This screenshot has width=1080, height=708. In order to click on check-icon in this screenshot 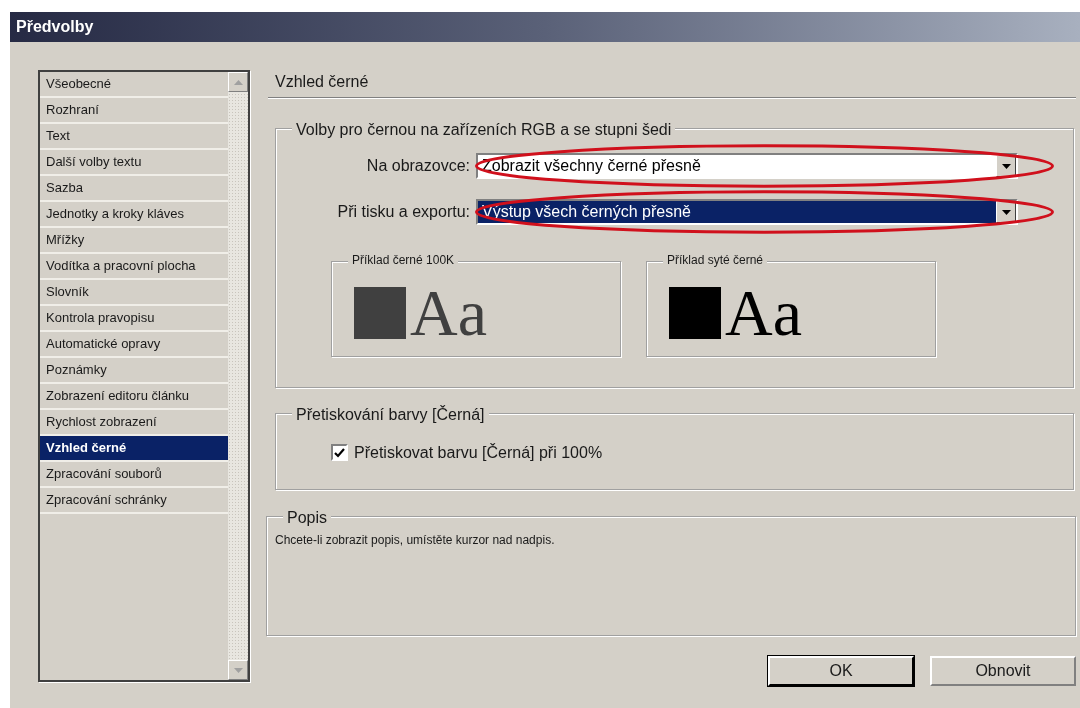, I will do `click(339, 452)`.